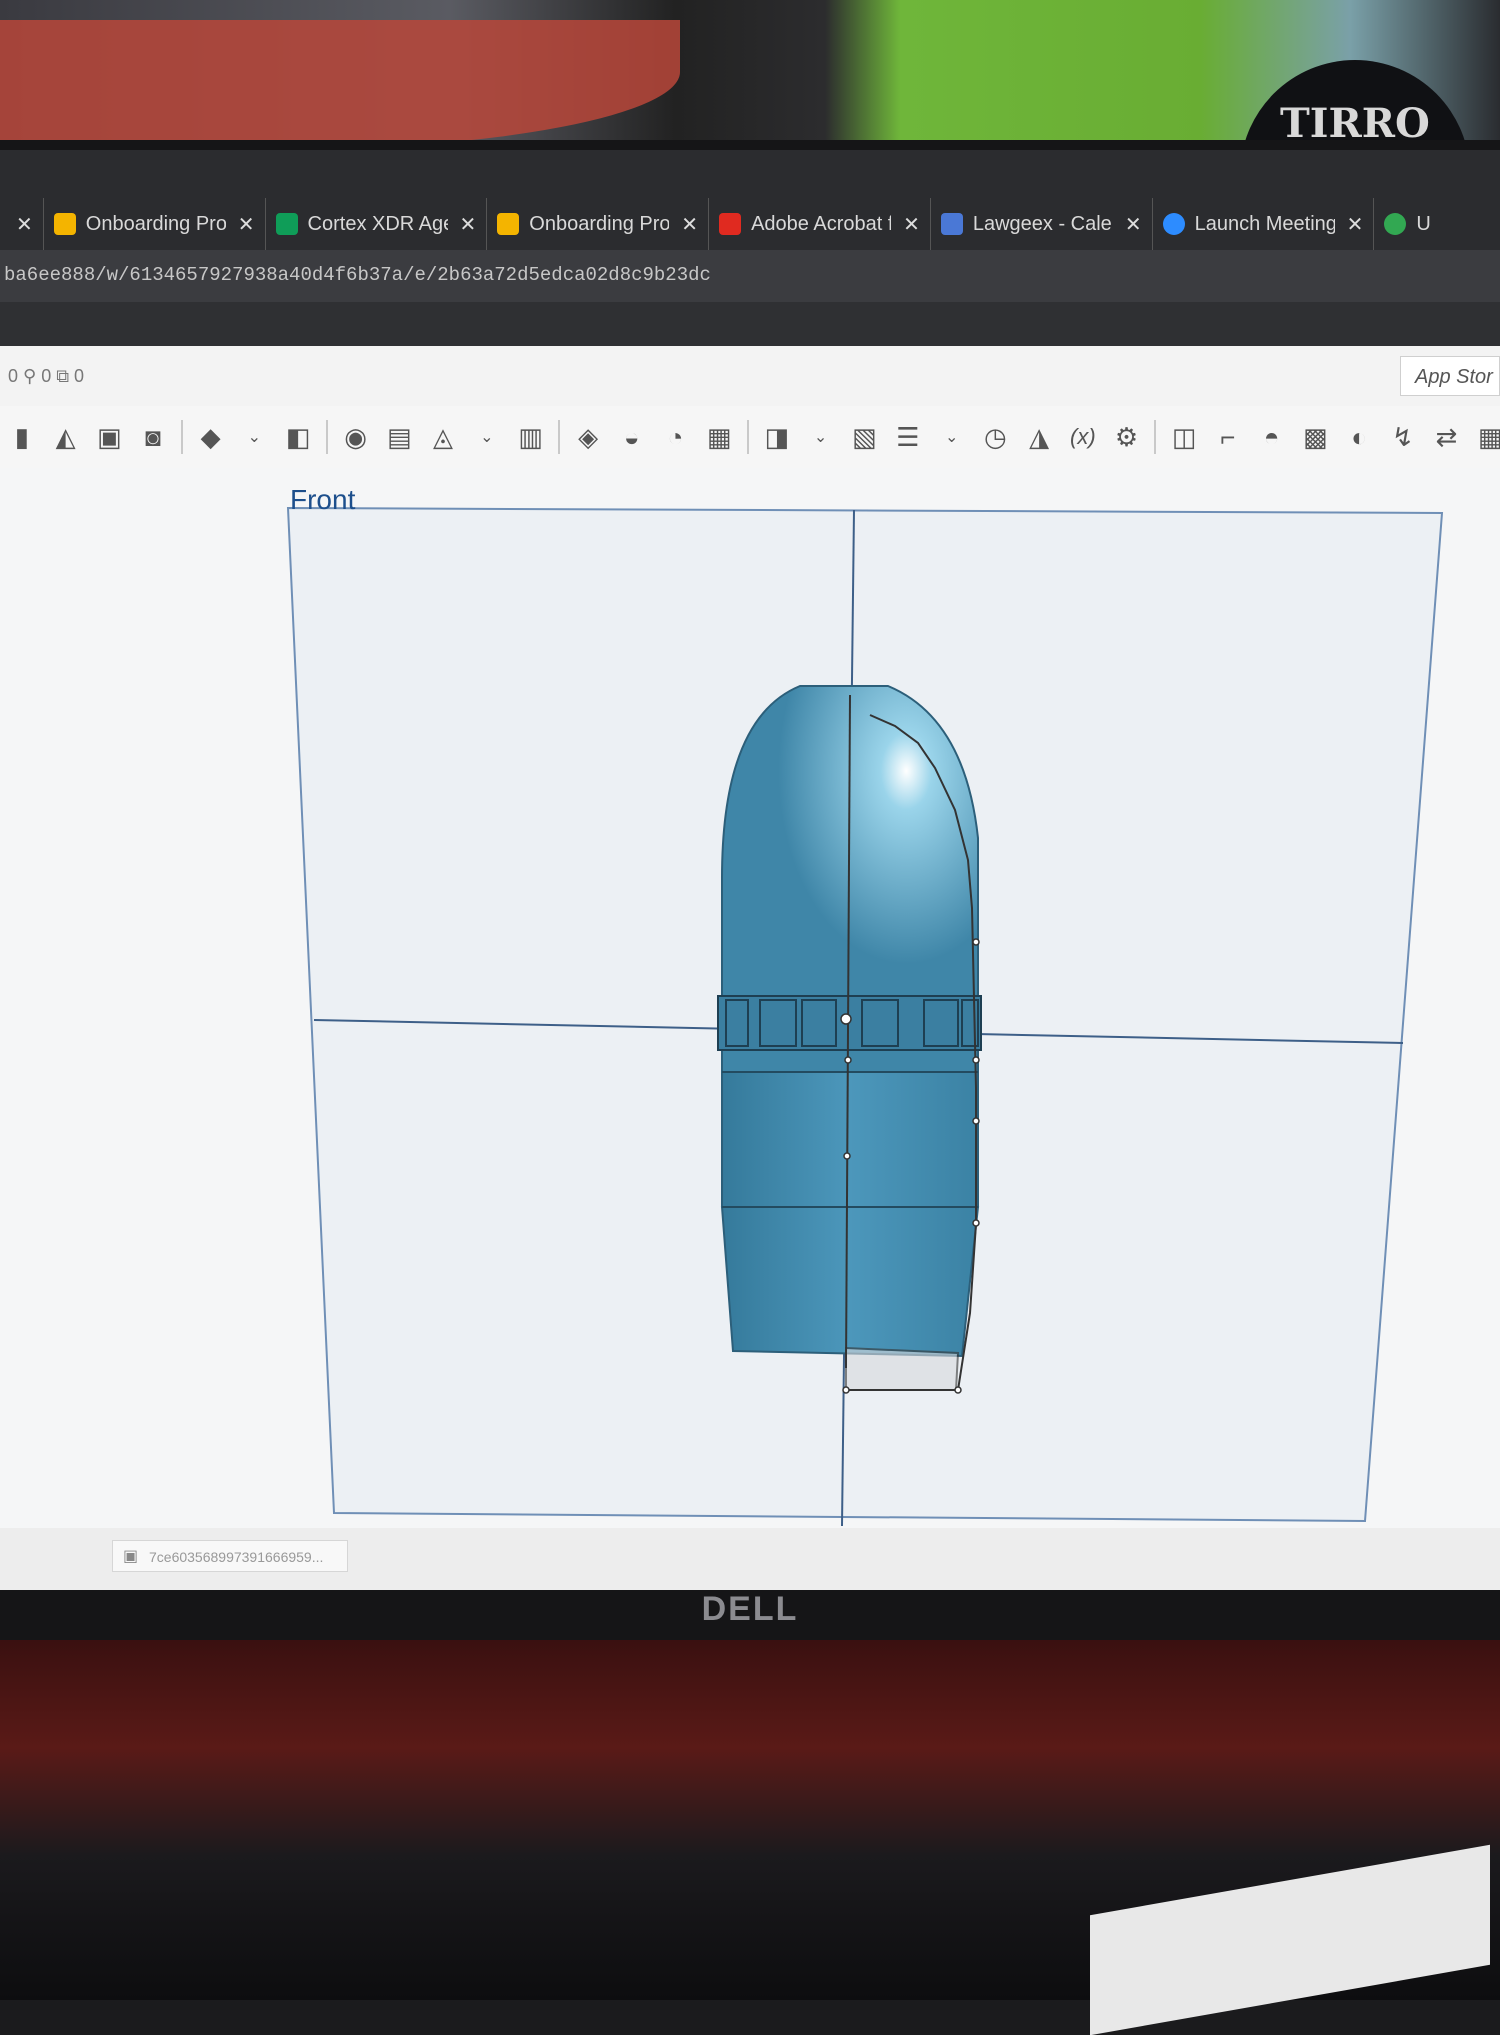  What do you see at coordinates (1315, 437) in the screenshot?
I see `form-icon: ▩` at bounding box center [1315, 437].